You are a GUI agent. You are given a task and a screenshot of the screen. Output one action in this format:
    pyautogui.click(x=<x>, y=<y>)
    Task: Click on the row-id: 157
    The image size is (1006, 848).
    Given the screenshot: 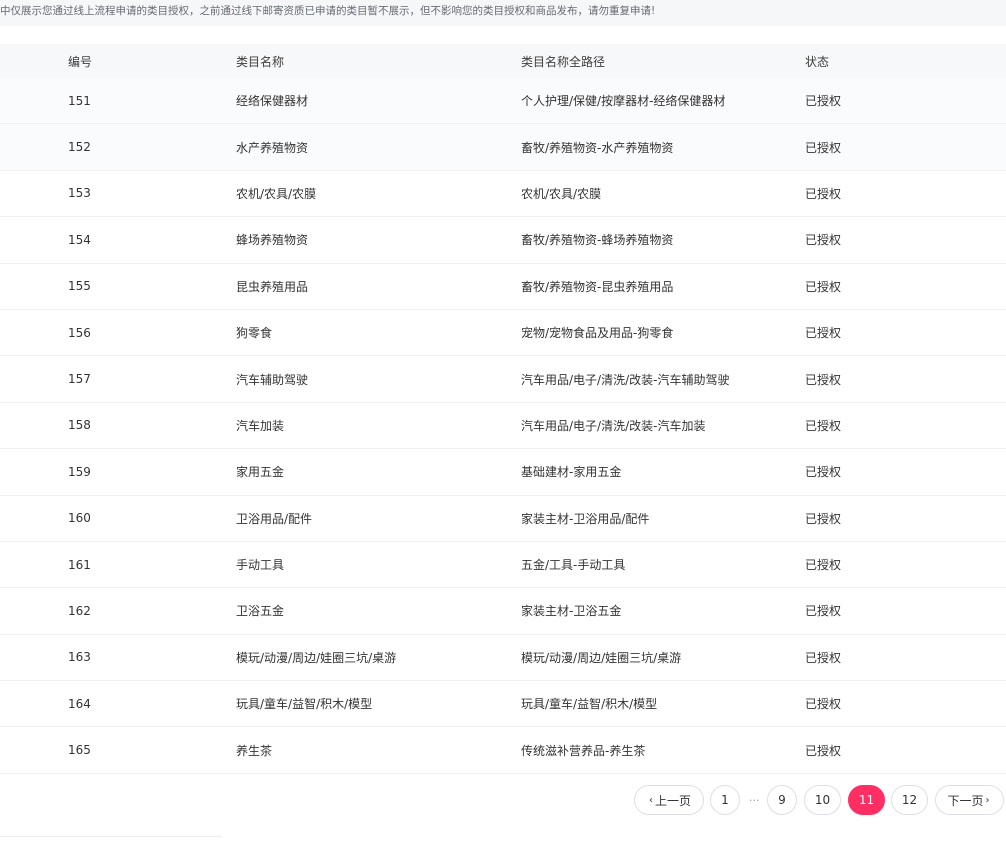 What is the action you would take?
    pyautogui.click(x=79, y=379)
    